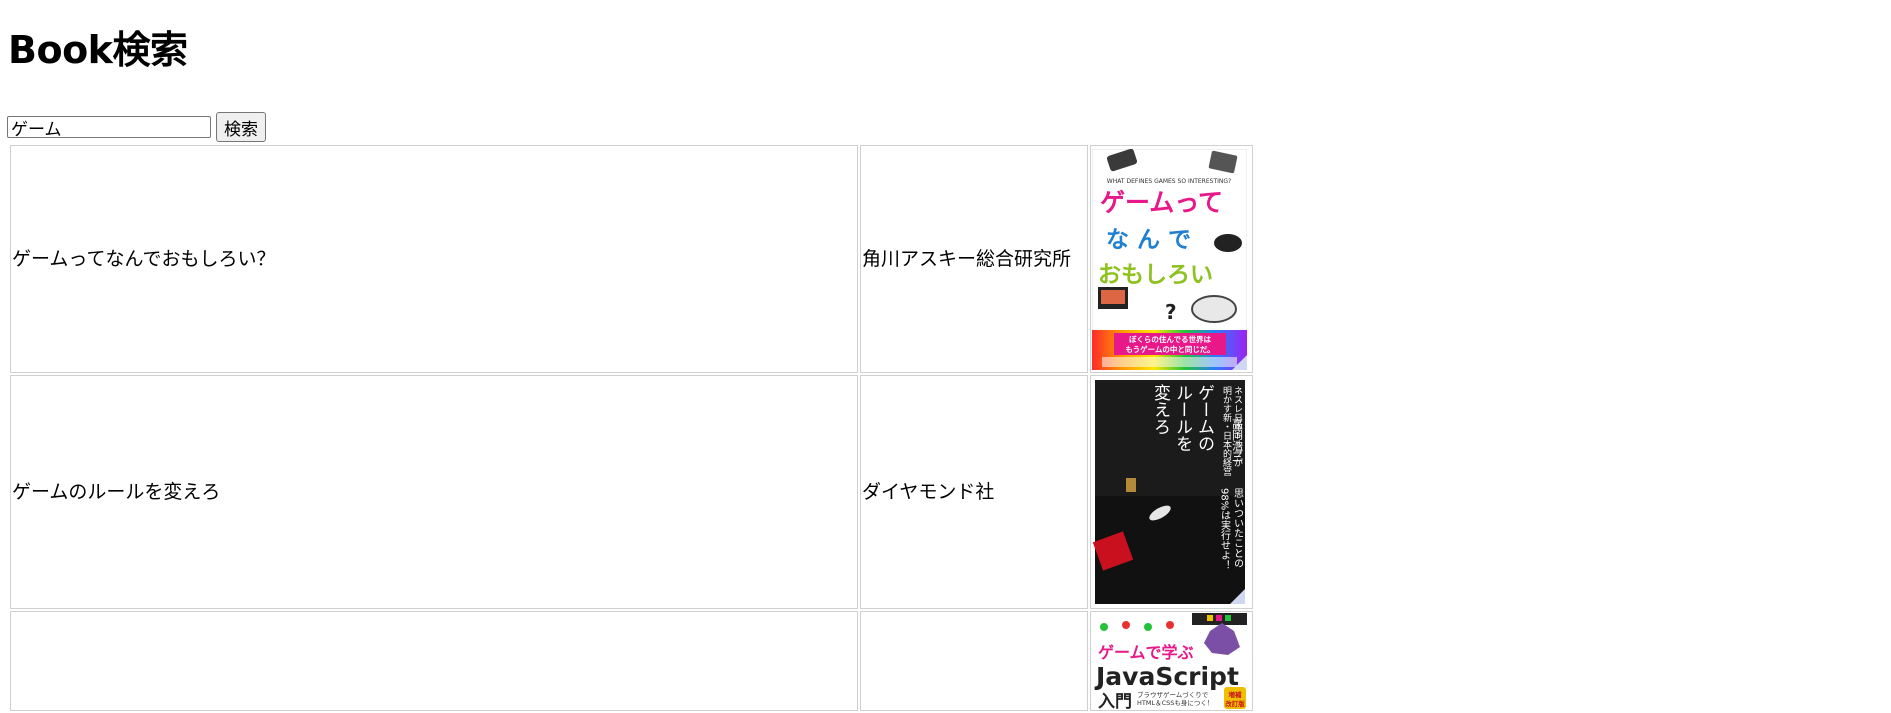  I want to click on search-input, so click(109, 127).